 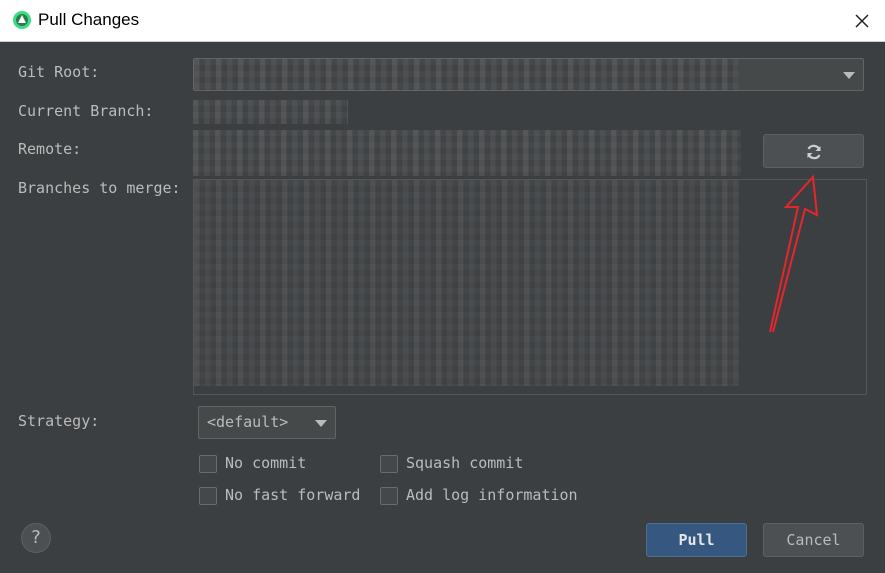 I want to click on current-branch-value-redacted, so click(x=270, y=112).